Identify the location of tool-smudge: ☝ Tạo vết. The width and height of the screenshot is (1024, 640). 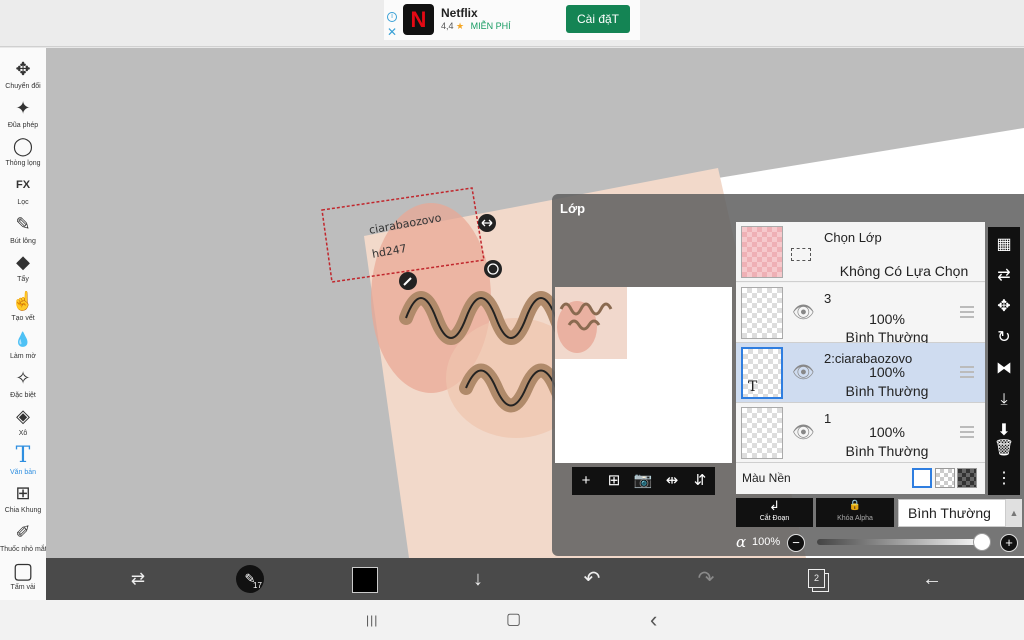
(23, 308).